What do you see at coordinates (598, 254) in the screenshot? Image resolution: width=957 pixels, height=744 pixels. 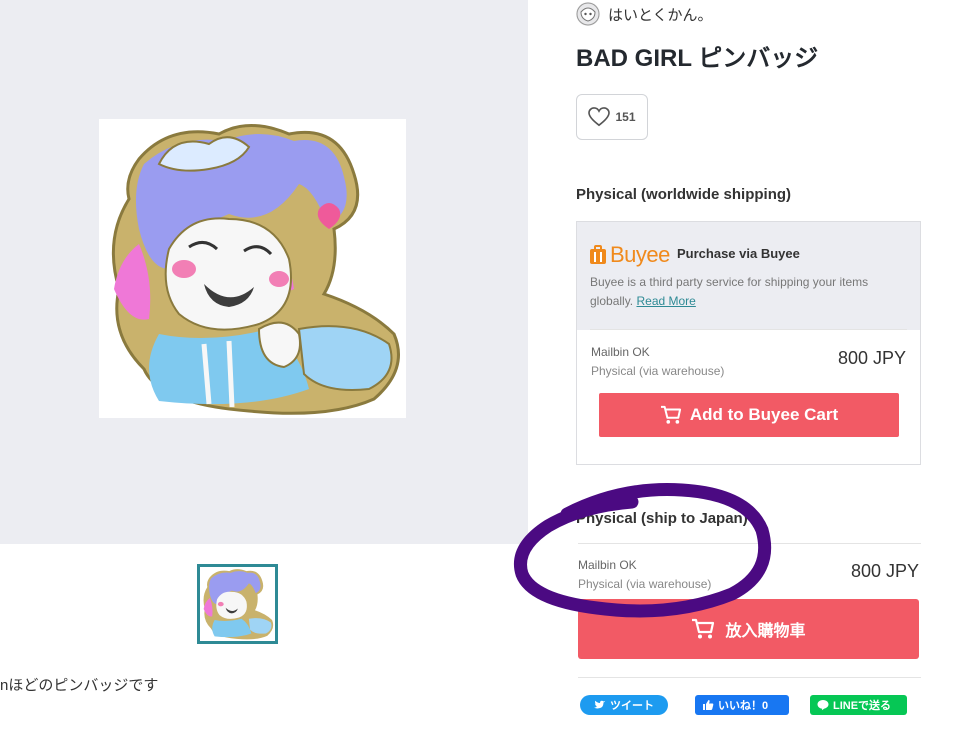 I see `buyee-bag-icon` at bounding box center [598, 254].